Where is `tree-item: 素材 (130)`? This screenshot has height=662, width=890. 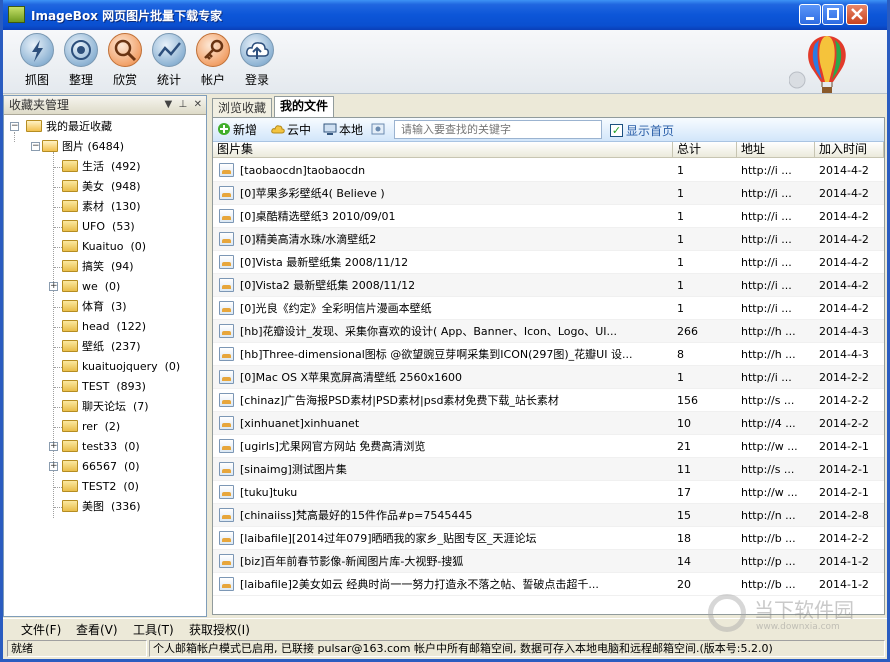
tree-item: 素材 (130) is located at coordinates (101, 207).